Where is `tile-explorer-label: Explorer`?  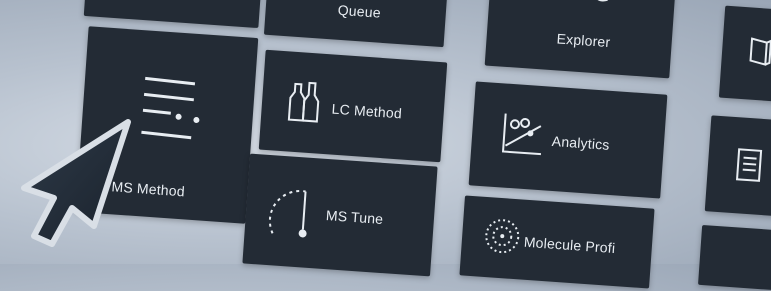
tile-explorer-label: Explorer is located at coordinates (583, 40).